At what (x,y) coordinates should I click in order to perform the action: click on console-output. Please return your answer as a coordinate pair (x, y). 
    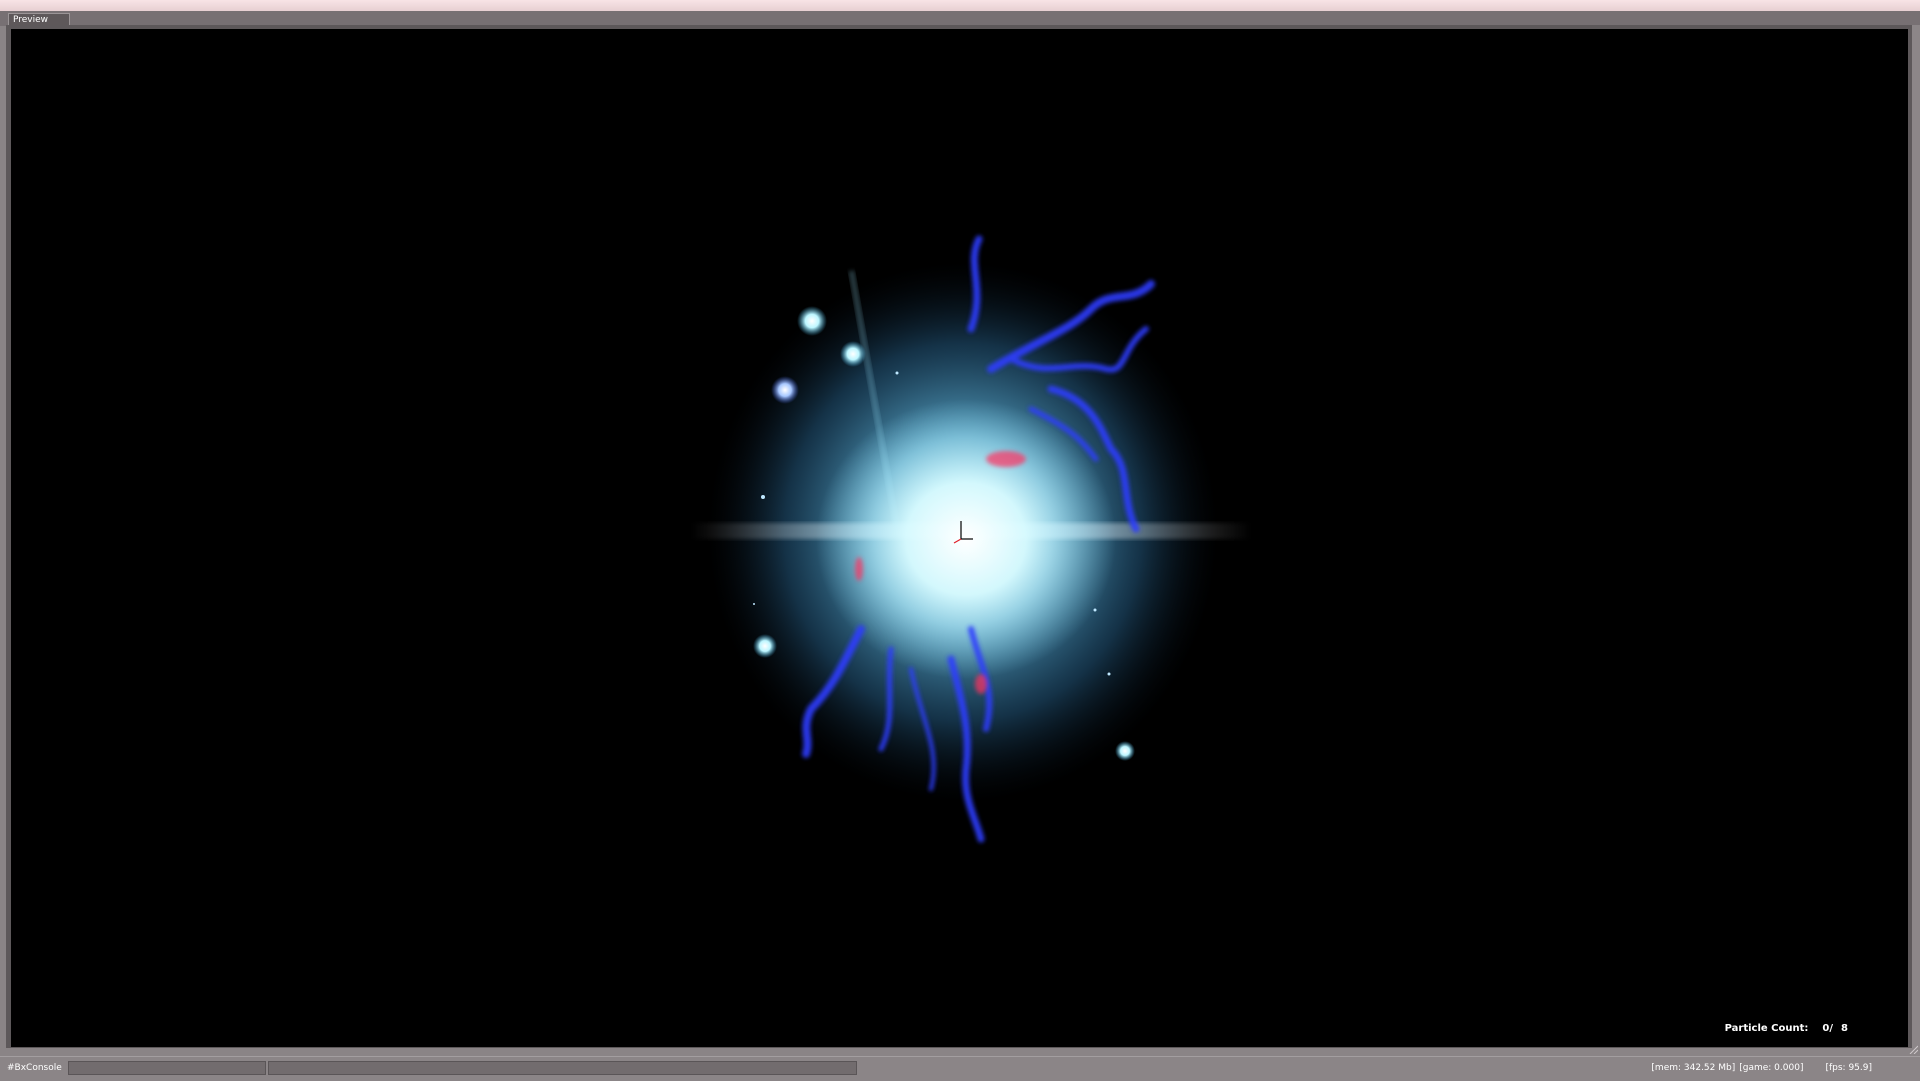
    Looking at the image, I should click on (562, 1068).